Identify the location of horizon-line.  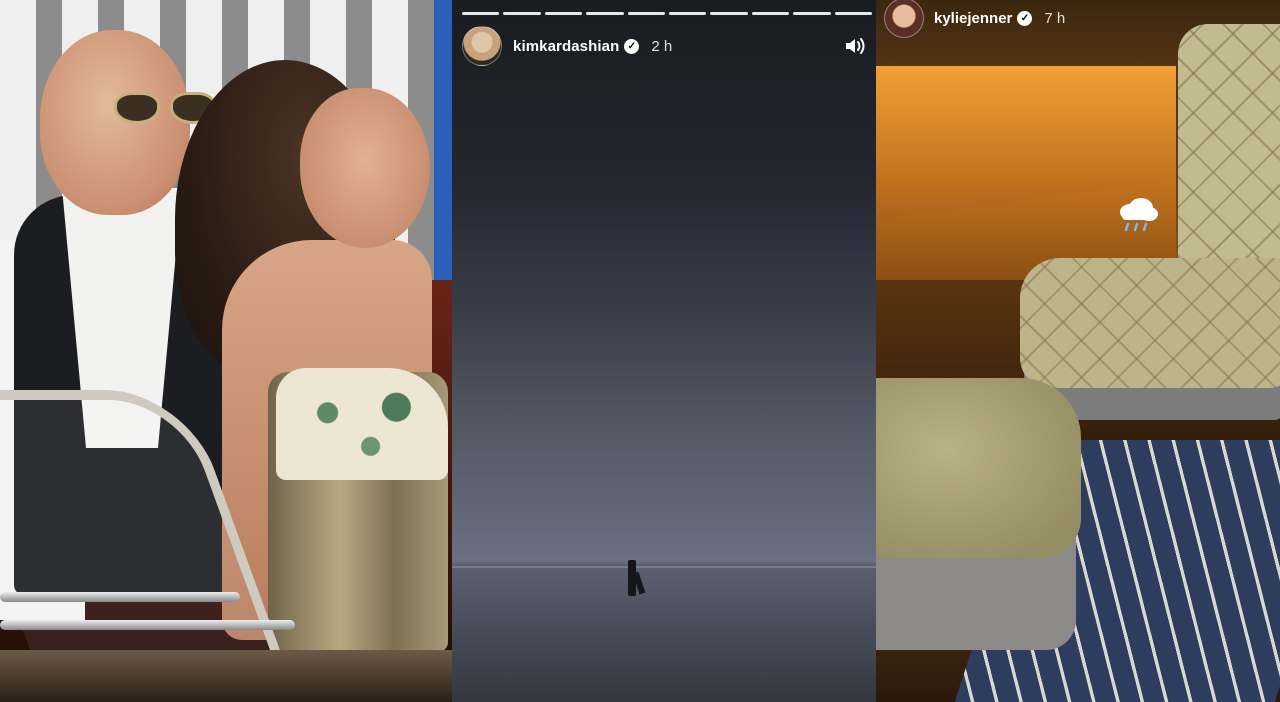
(664, 567).